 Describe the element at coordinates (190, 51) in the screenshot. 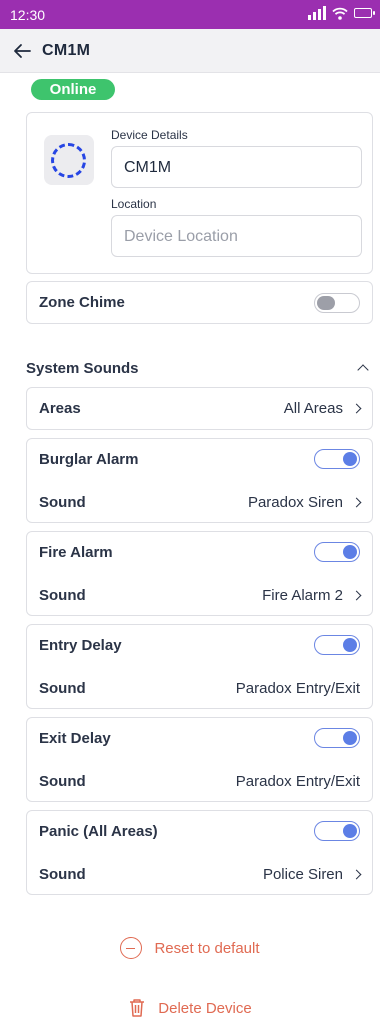

I see `app-bar: CM1M` at that location.